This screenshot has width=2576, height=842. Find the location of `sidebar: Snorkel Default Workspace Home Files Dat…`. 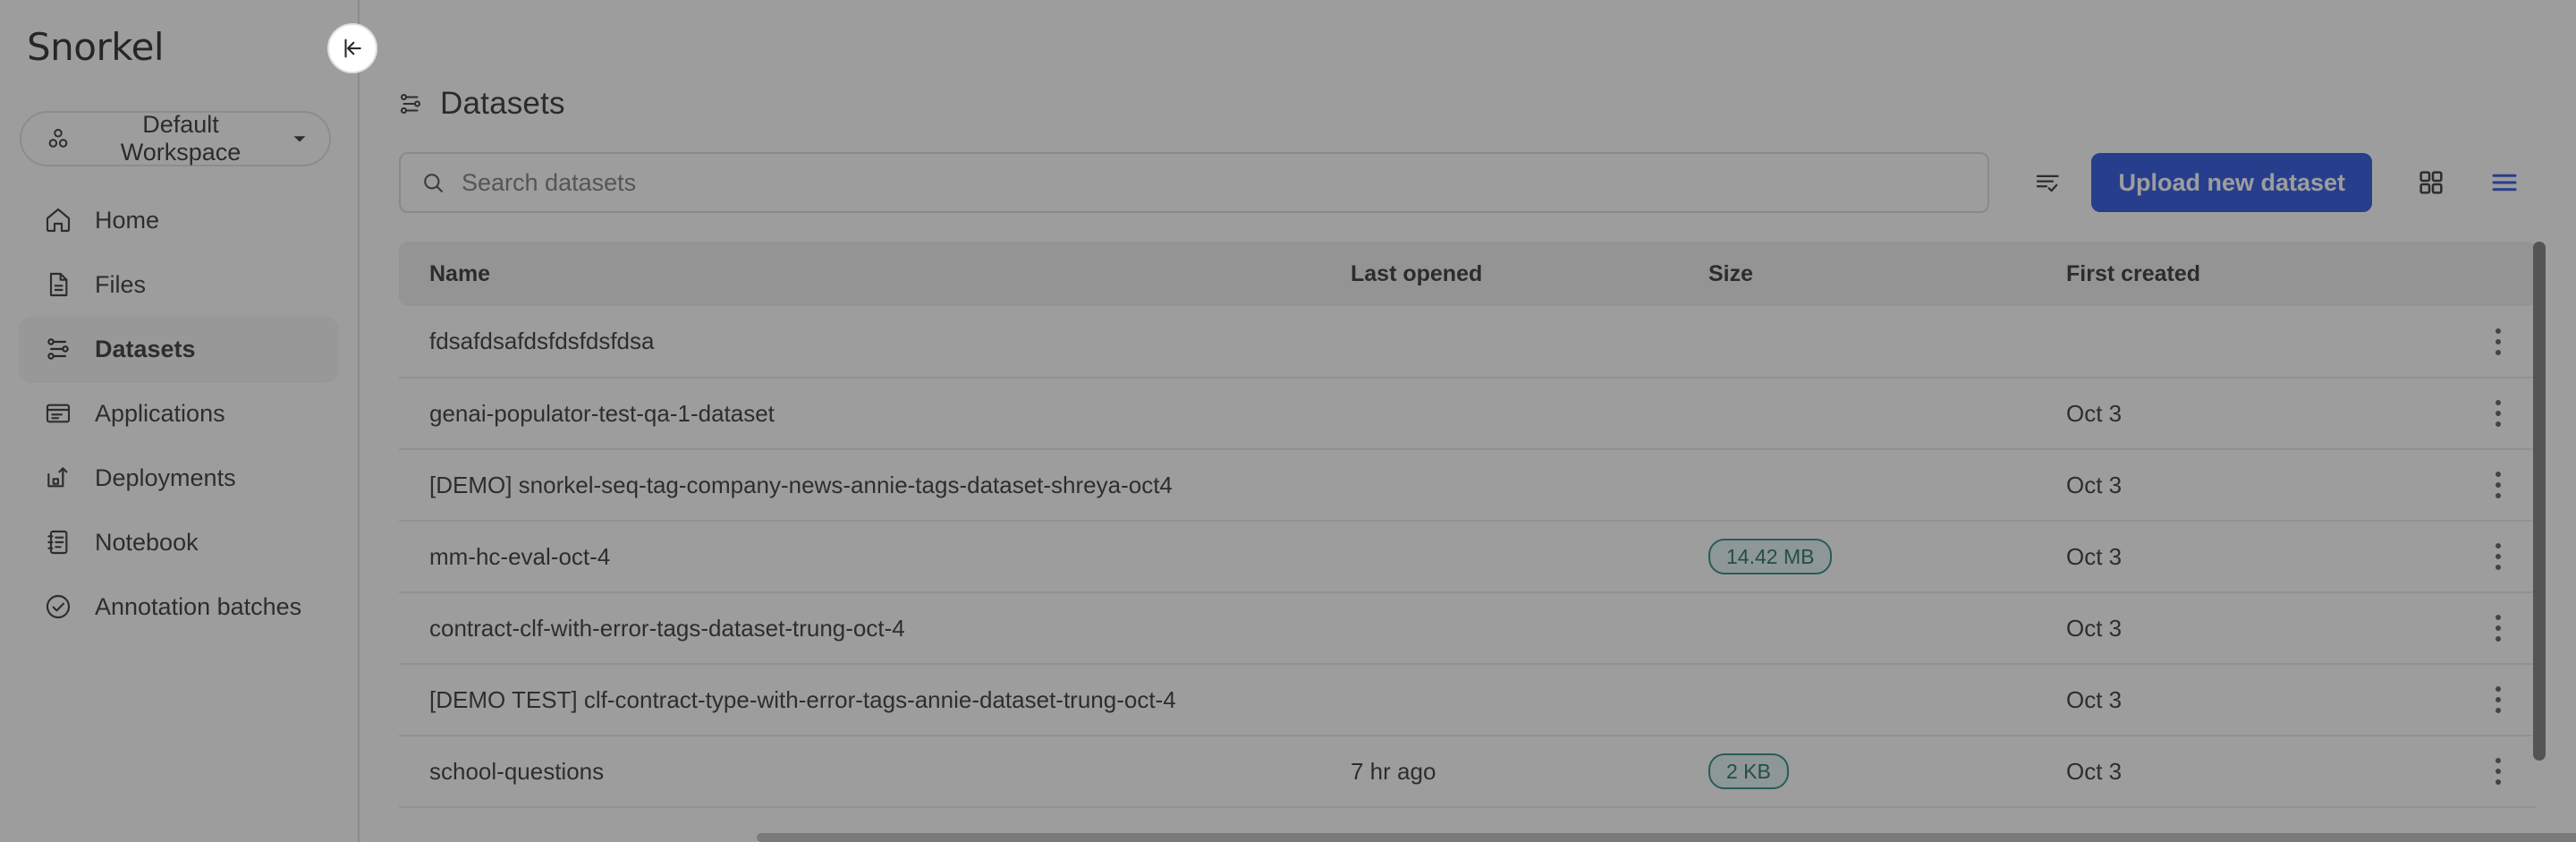

sidebar: Snorkel Default Workspace Home Files Dat… is located at coordinates (188, 421).